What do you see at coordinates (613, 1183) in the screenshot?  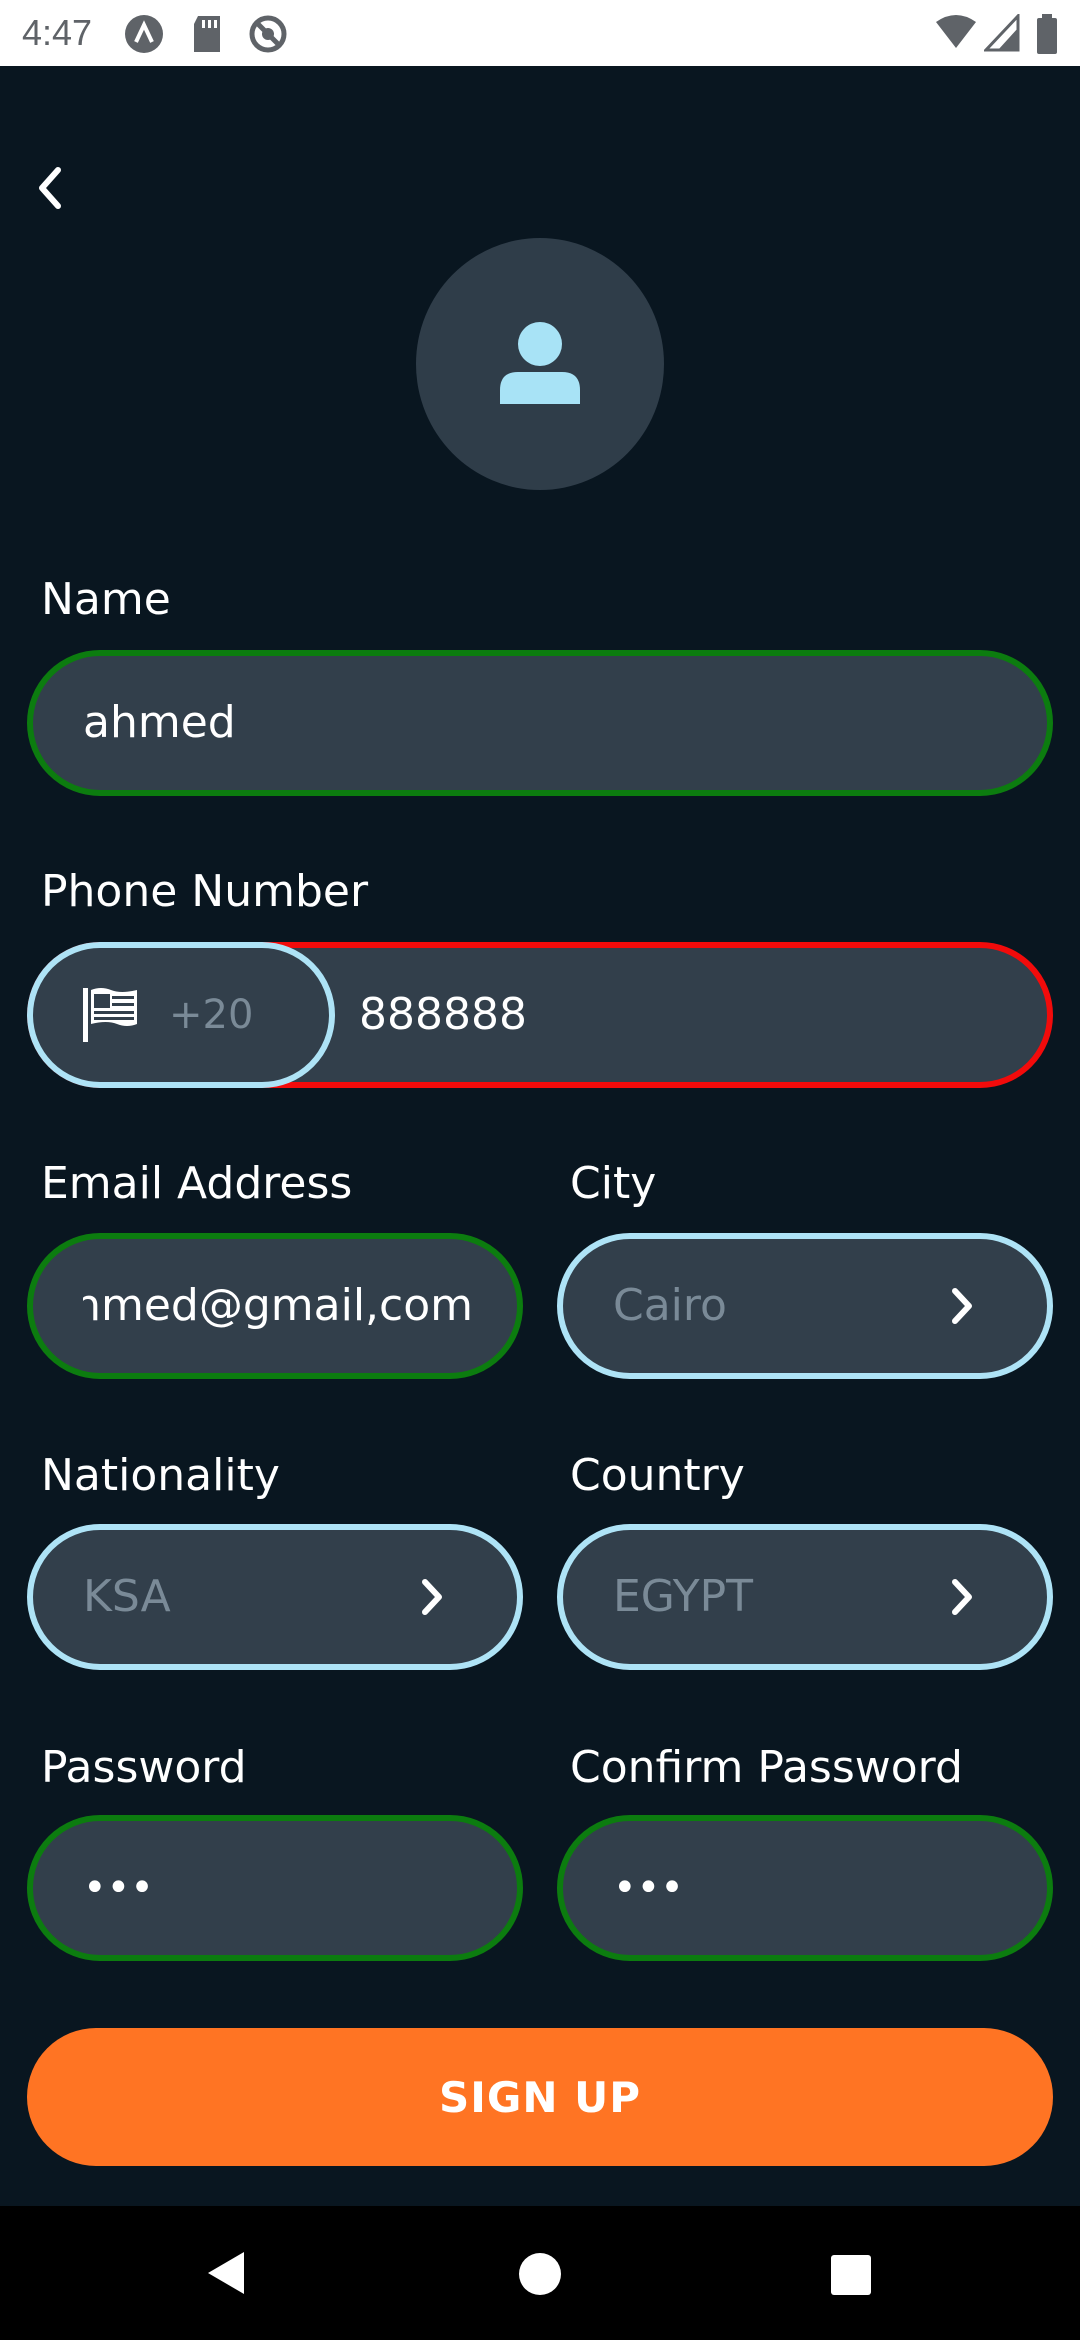 I see `city-label: City` at bounding box center [613, 1183].